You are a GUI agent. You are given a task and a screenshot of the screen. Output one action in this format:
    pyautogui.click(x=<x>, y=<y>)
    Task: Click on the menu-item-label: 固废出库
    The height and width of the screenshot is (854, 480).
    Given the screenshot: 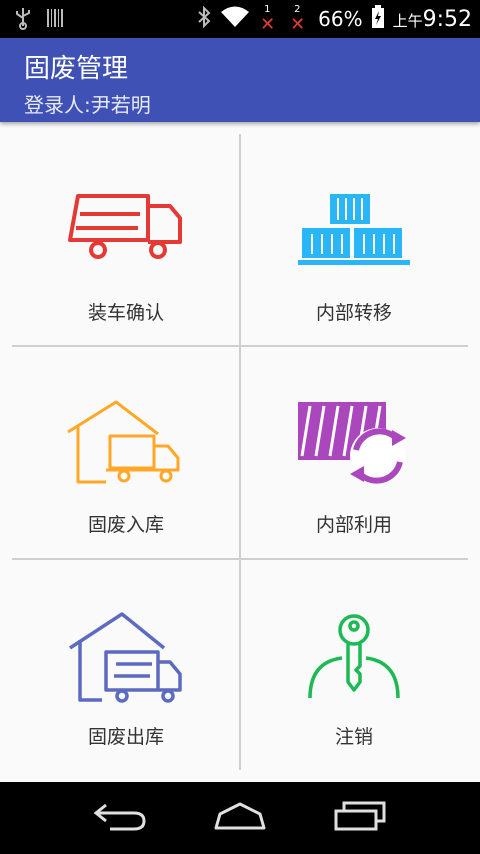 What is the action you would take?
    pyautogui.click(x=125, y=737)
    